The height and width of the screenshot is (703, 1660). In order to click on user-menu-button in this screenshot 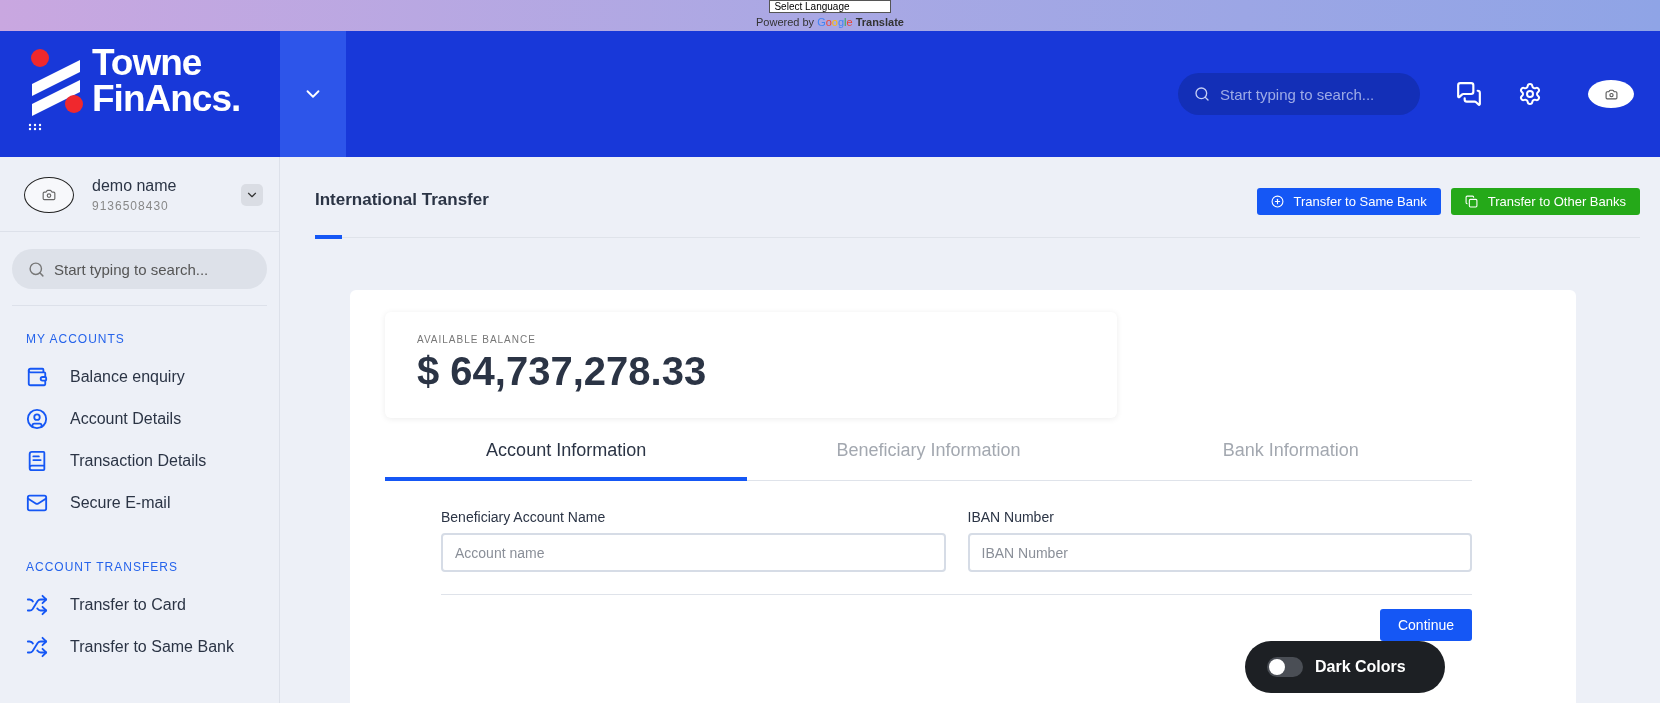, I will do `click(252, 195)`.